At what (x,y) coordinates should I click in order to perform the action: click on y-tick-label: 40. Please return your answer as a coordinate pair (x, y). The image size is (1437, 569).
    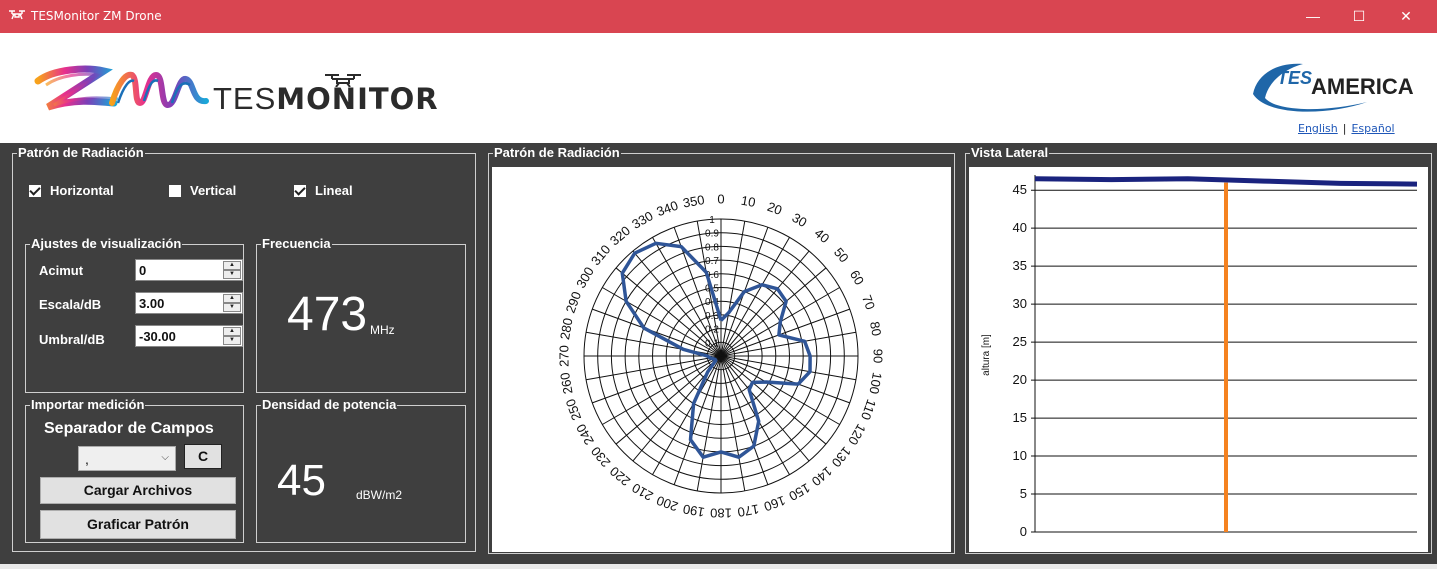
    Looking at the image, I should click on (1020, 227).